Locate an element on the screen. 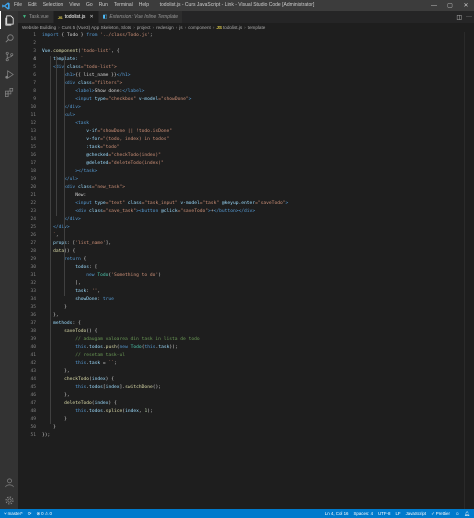 The width and height of the screenshot is (474, 518). feedback-icon: ☺ is located at coordinates (457, 513).